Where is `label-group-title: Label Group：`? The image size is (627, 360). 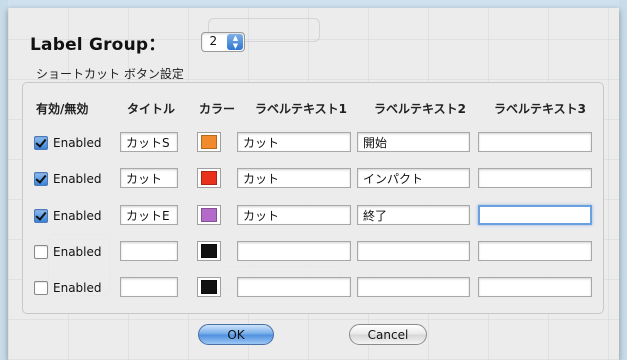
label-group-title: Label Group： is located at coordinates (98, 44).